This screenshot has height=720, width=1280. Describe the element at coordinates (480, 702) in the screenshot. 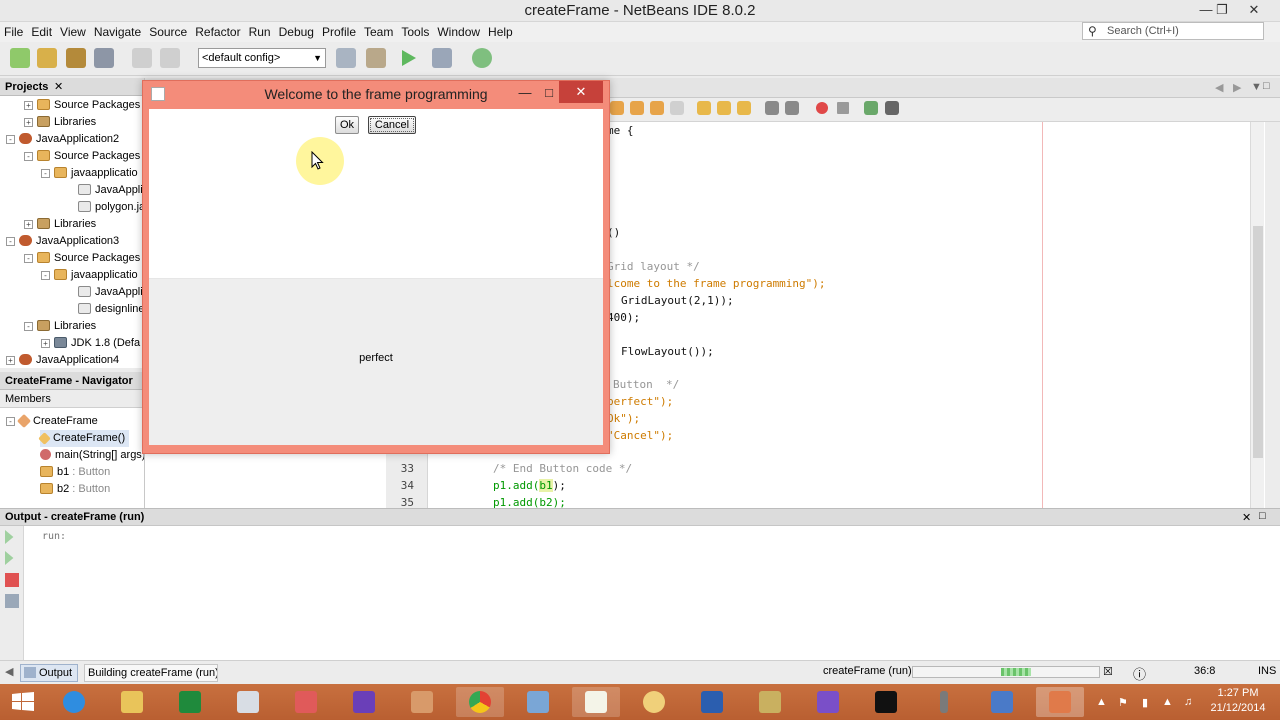

I see `taskbar-chrome` at that location.